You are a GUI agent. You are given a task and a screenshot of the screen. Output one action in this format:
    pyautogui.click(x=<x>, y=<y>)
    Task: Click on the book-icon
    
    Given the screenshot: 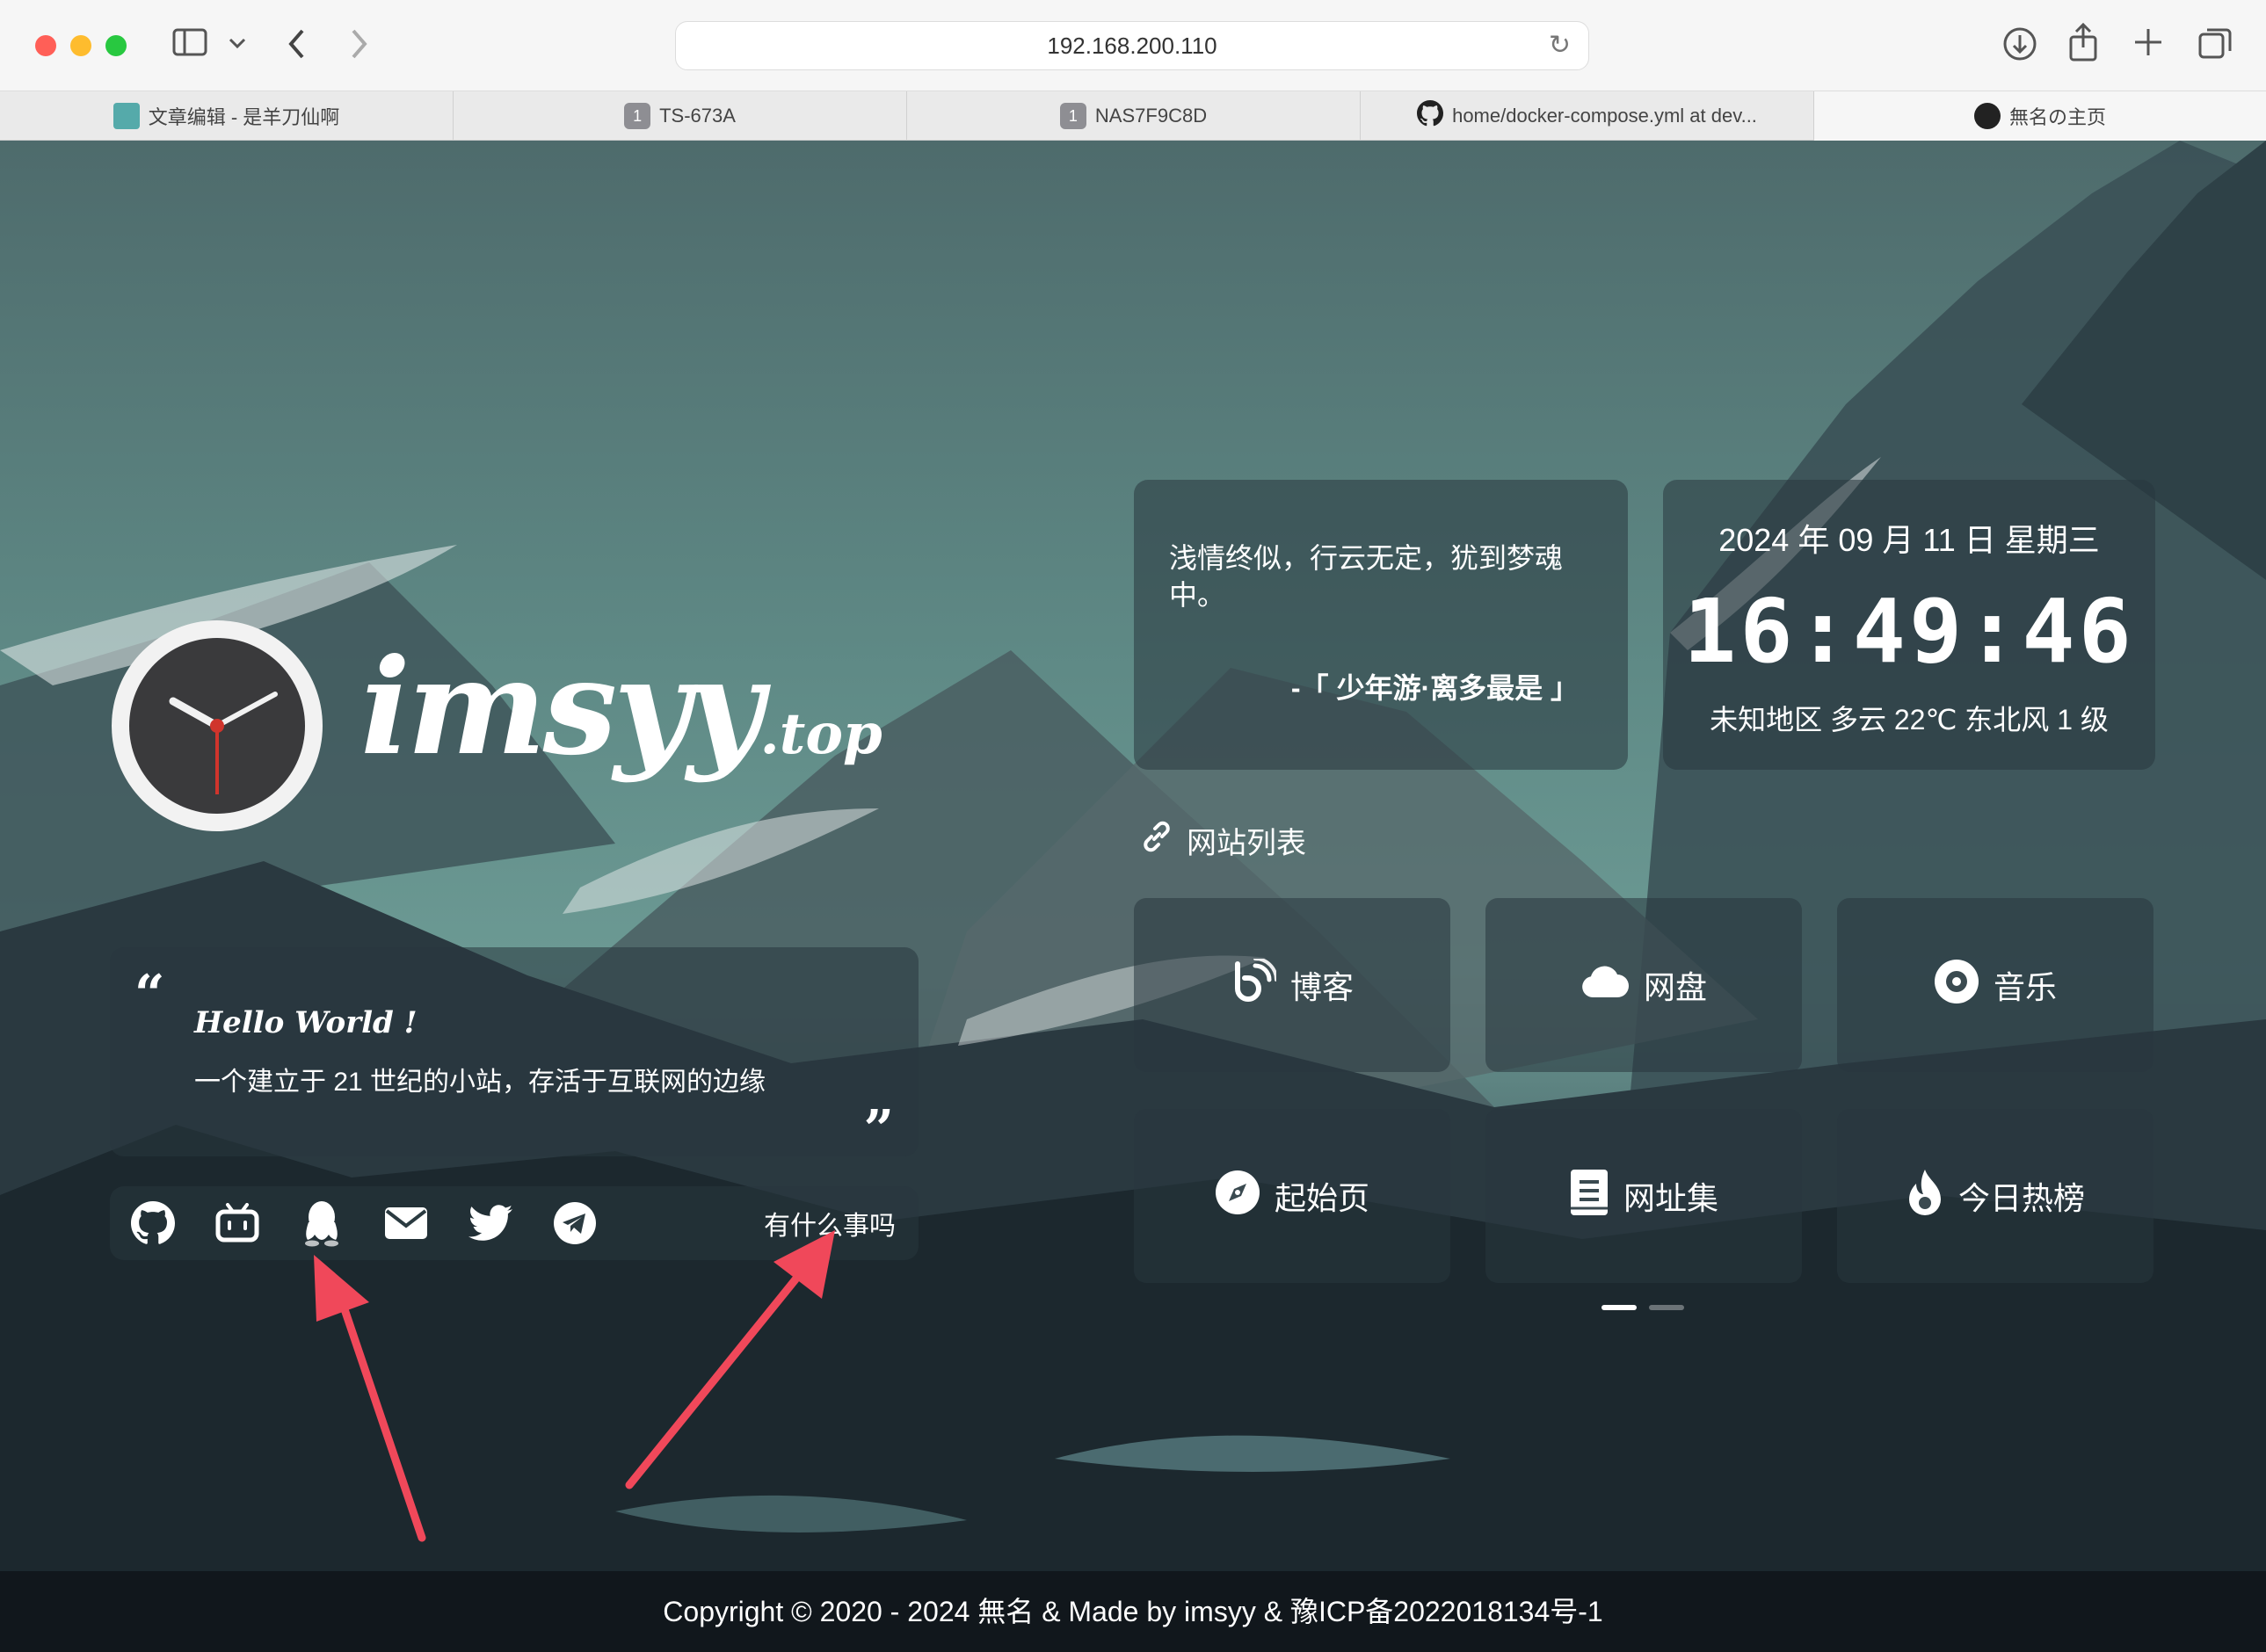 What is the action you would take?
    pyautogui.click(x=1589, y=1196)
    